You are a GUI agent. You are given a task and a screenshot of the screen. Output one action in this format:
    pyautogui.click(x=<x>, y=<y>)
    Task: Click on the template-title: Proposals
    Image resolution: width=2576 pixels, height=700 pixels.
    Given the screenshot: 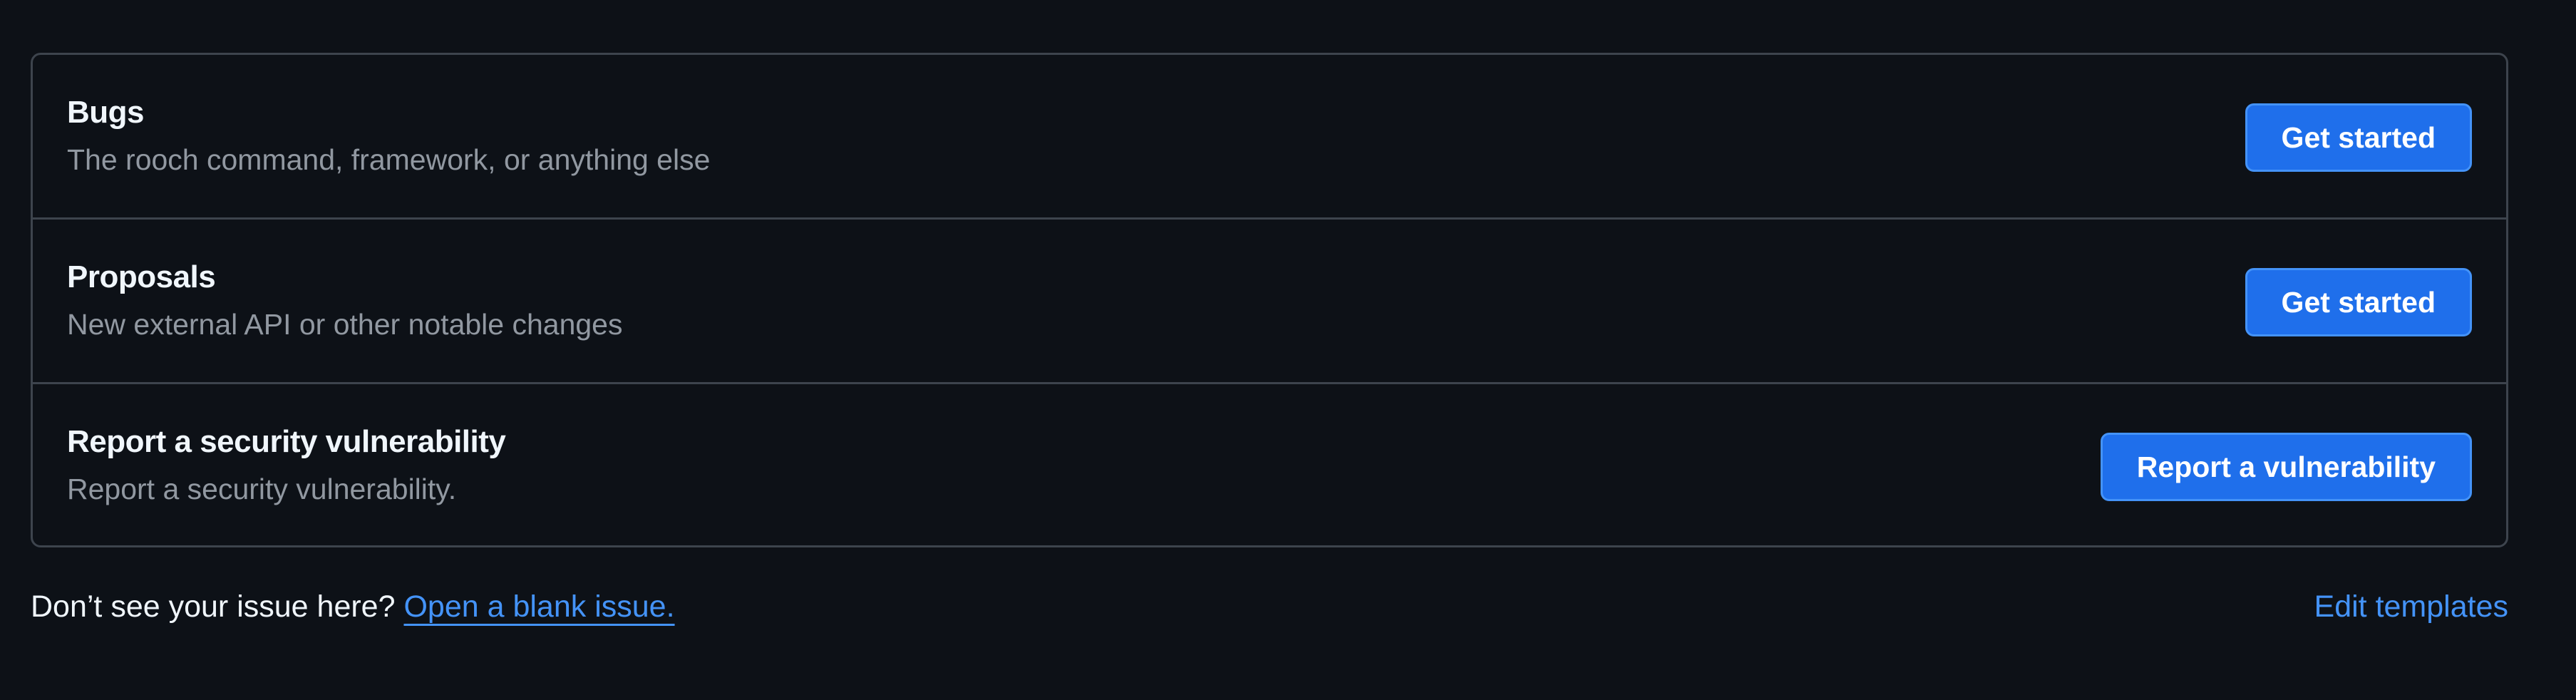 What is the action you would take?
    pyautogui.click(x=141, y=276)
    